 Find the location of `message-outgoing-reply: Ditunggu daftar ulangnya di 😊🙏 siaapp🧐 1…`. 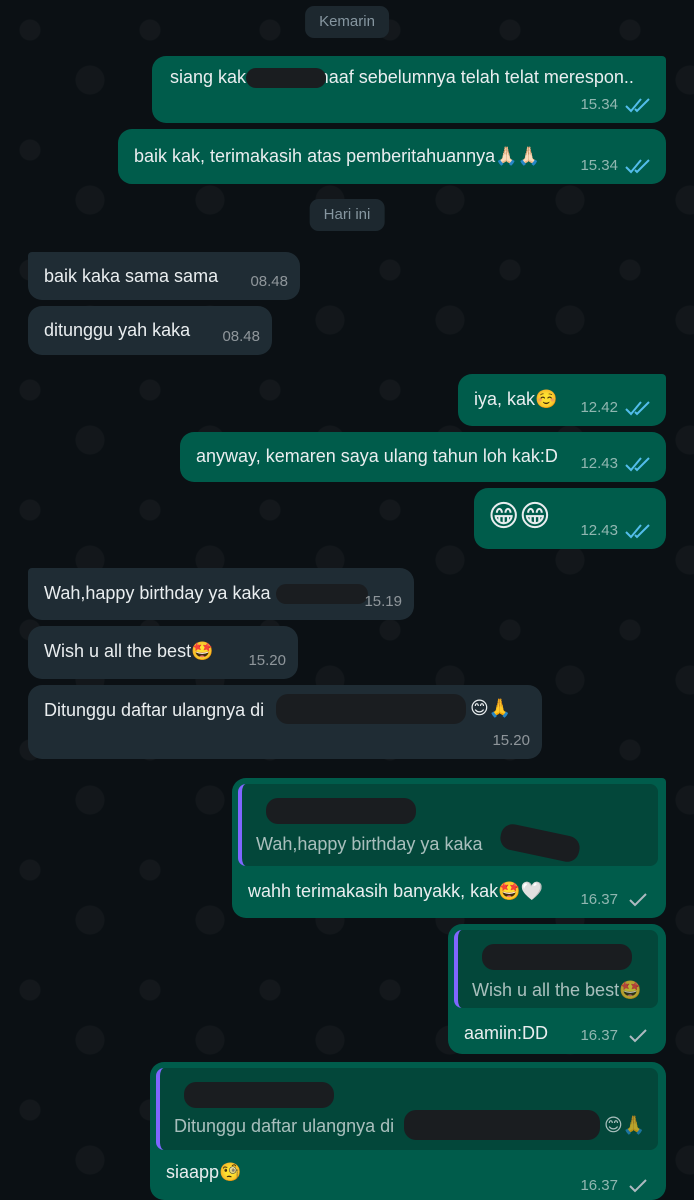

message-outgoing-reply: Ditunggu daftar ulangnya di 😊🙏 siaapp🧐 1… is located at coordinates (408, 1131).